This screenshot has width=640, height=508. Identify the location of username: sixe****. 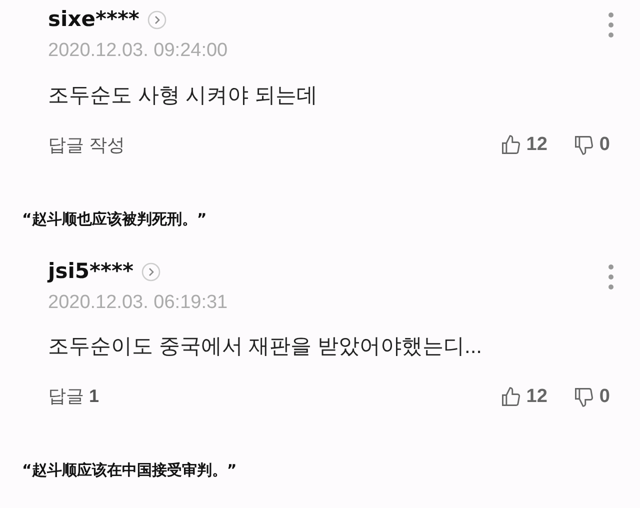
(94, 20).